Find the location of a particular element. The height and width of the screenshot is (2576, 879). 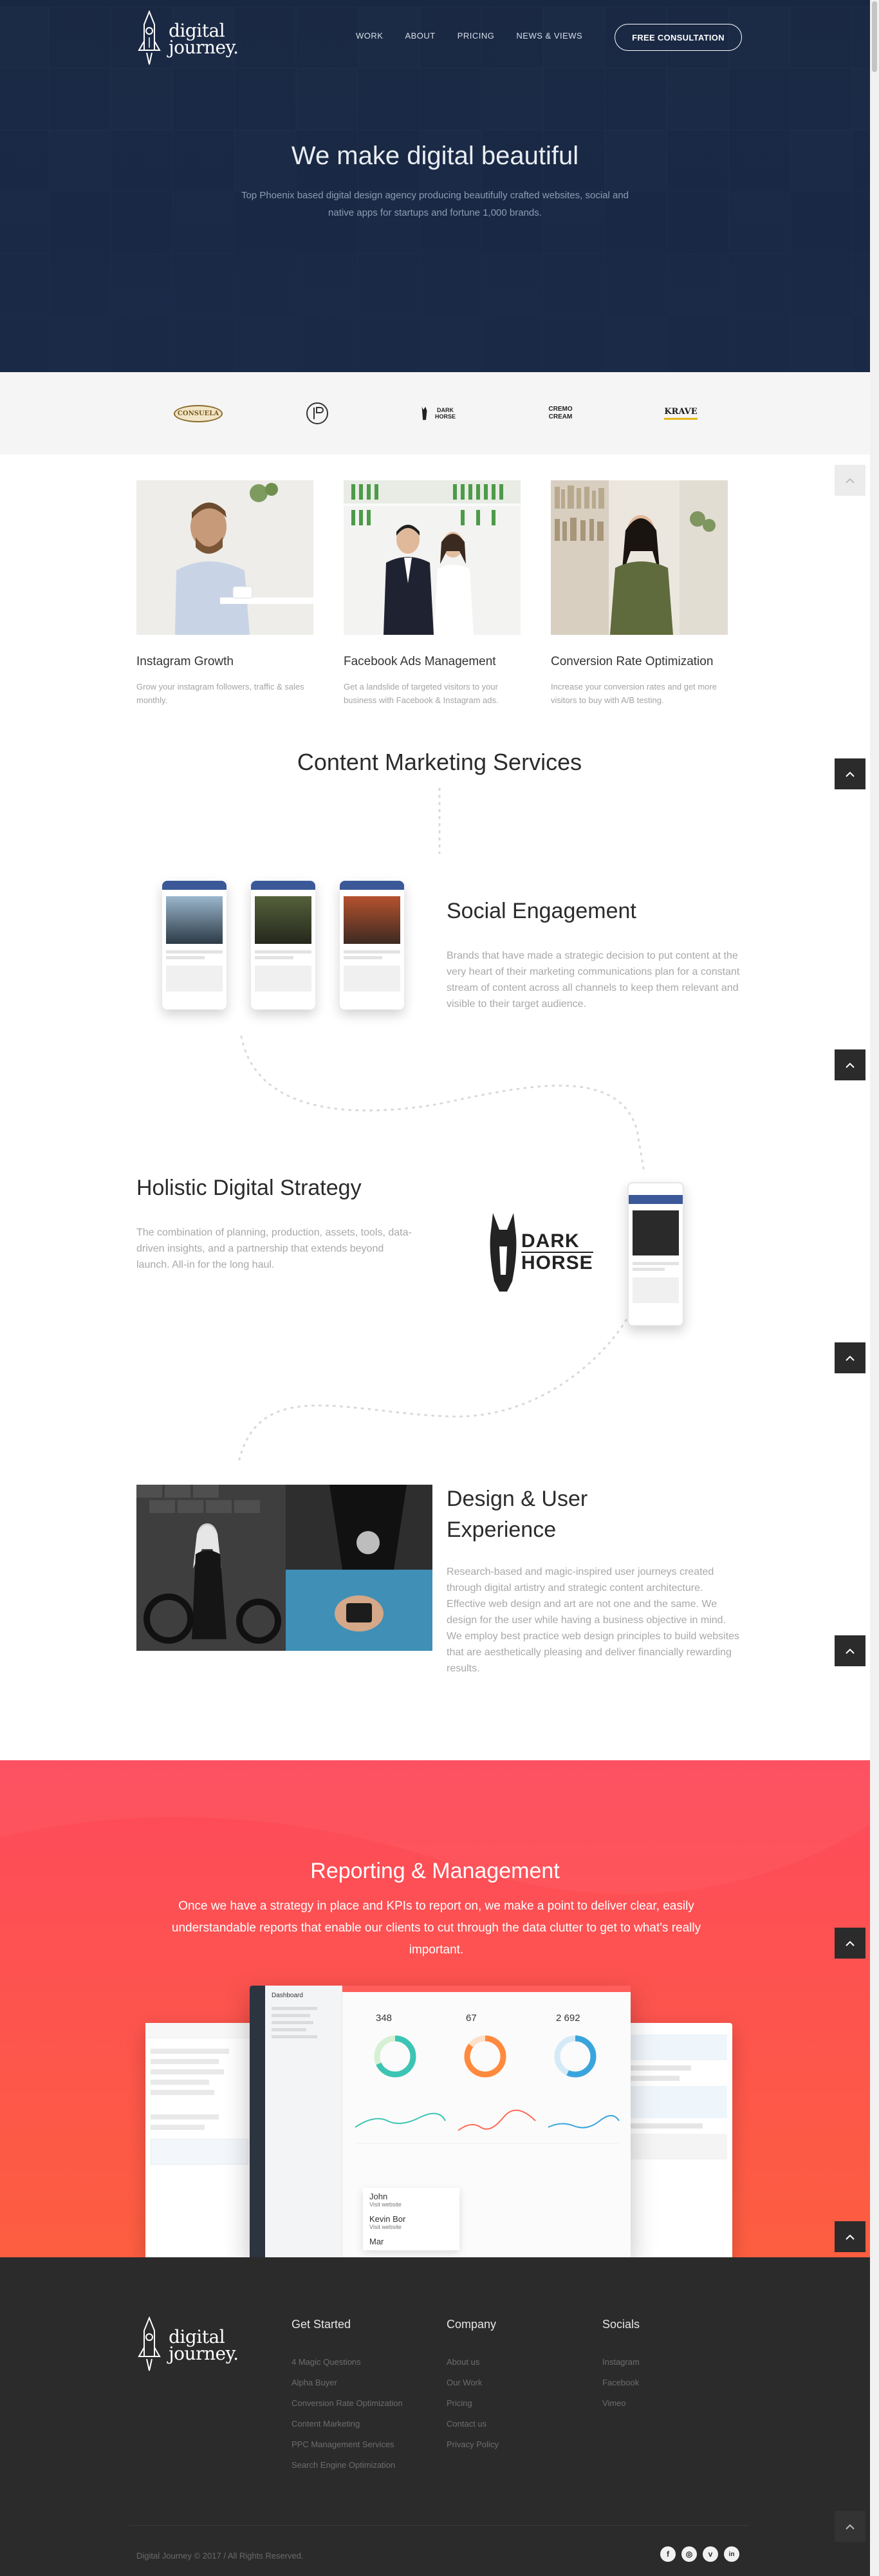

message-bubble is located at coordinates (674, 2047).